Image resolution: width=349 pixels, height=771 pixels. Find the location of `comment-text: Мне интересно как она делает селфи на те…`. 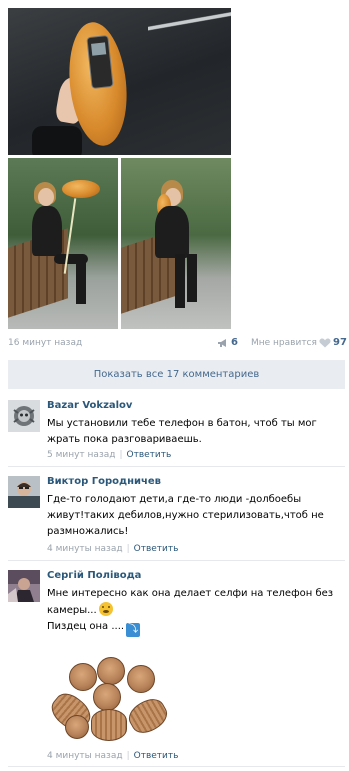

comment-text: Мне интересно как она делает селфи на те… is located at coordinates (193, 611).